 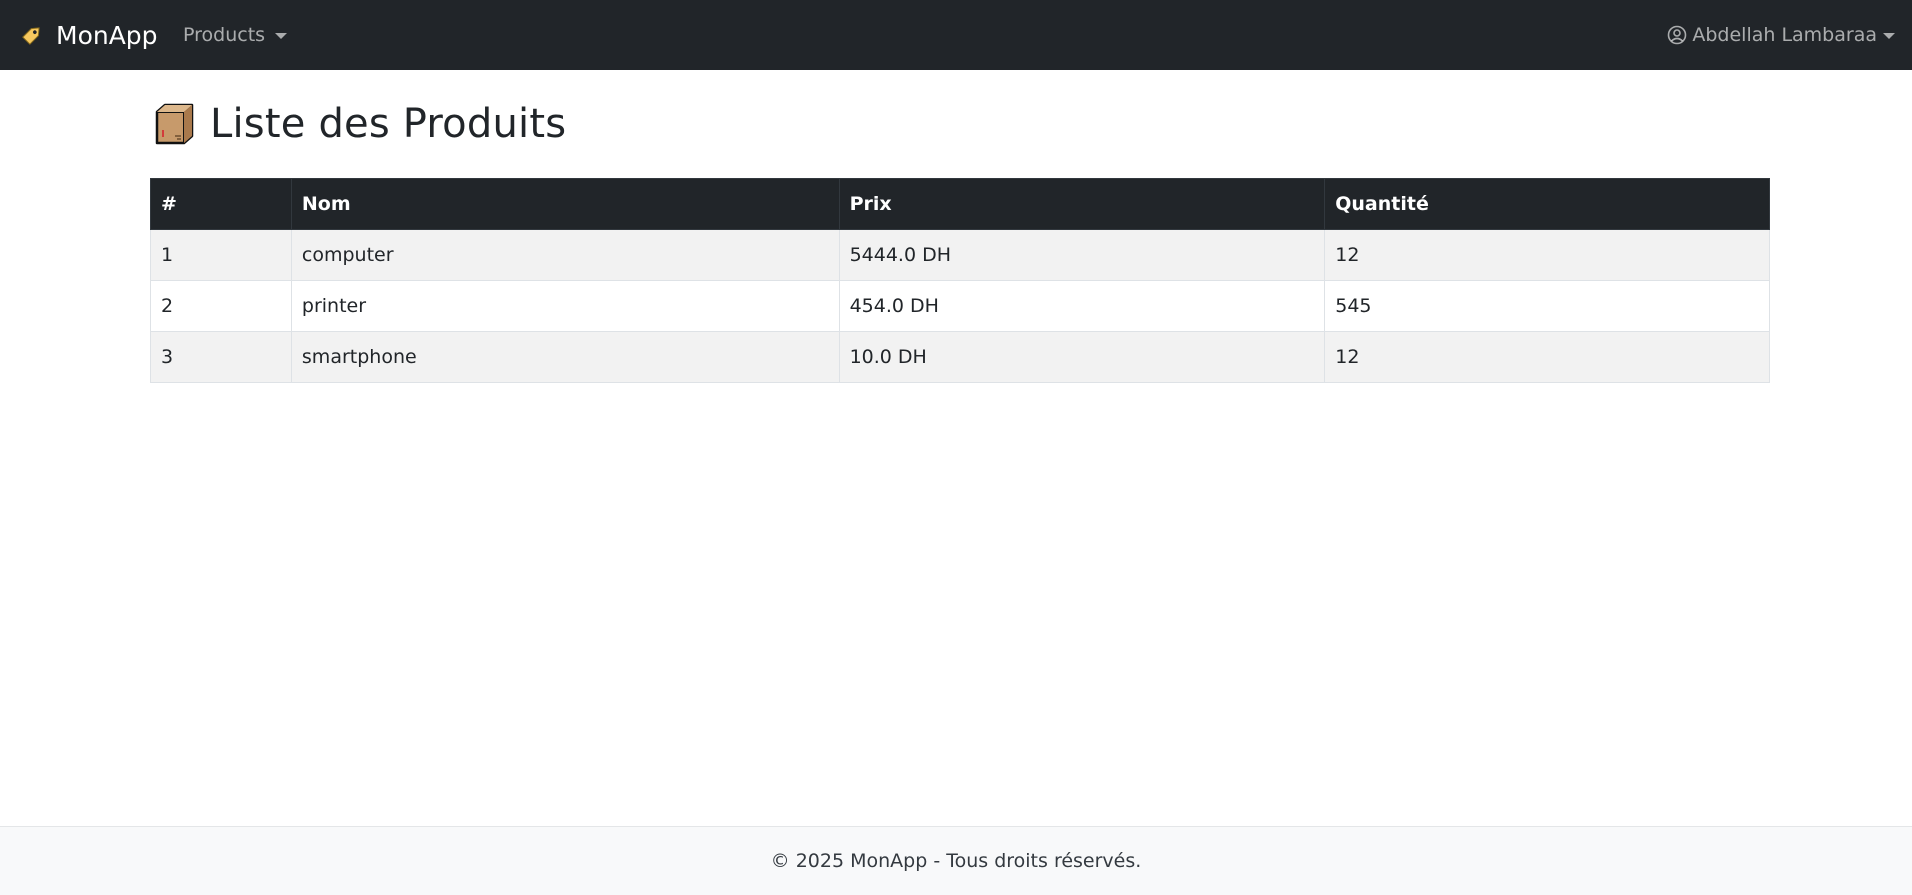 I want to click on brand-link: MonApp, so click(x=88, y=35).